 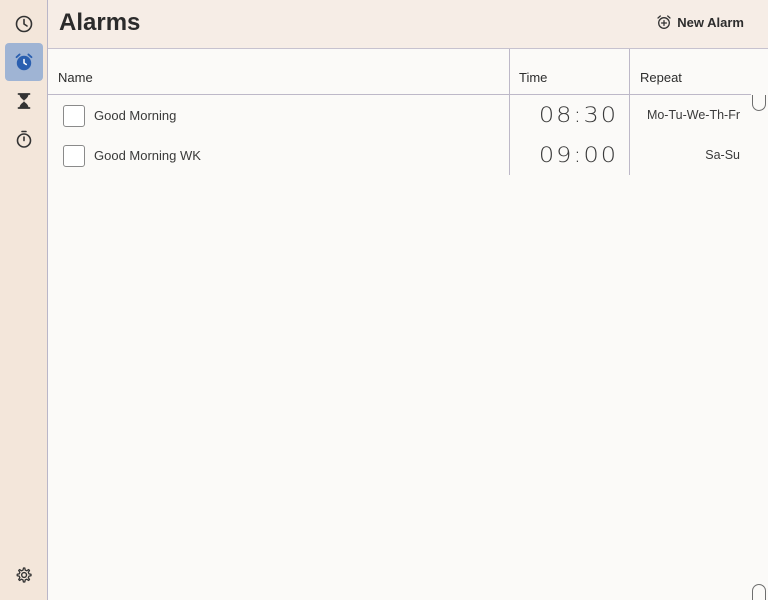 What do you see at coordinates (759, 103) in the screenshot?
I see `scroll-up-cap` at bounding box center [759, 103].